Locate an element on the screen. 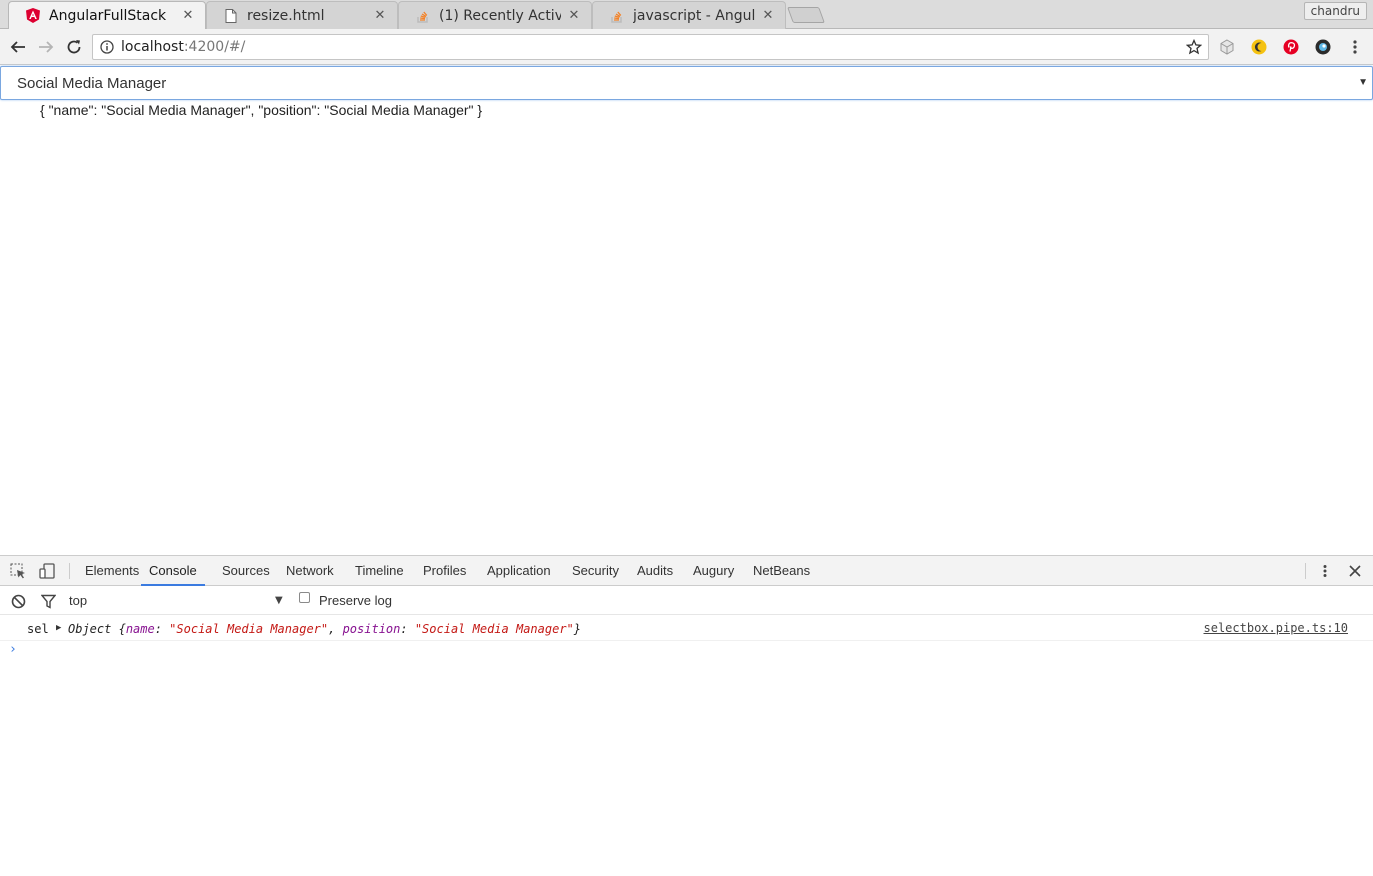 The image size is (1373, 876). tab-console: Console is located at coordinates (173, 571).